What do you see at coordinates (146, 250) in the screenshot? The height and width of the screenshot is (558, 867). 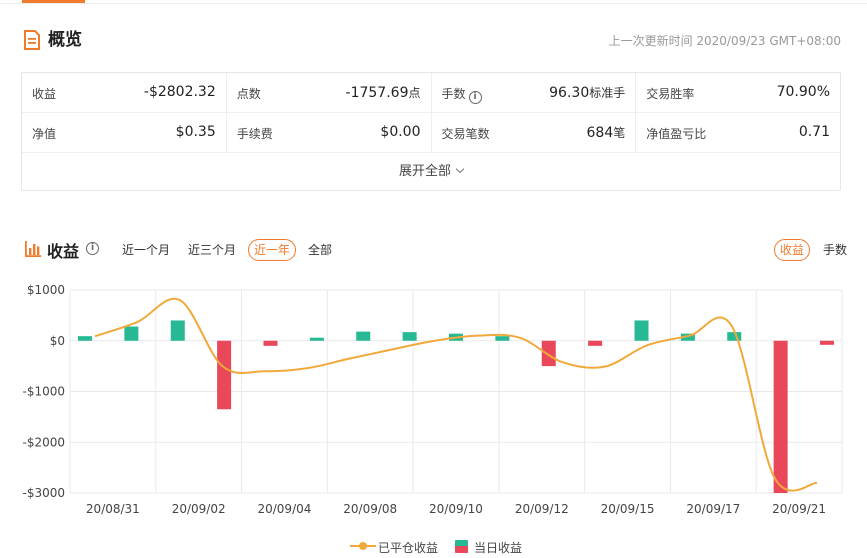 I see `range-one-month-button: 近一个月` at bounding box center [146, 250].